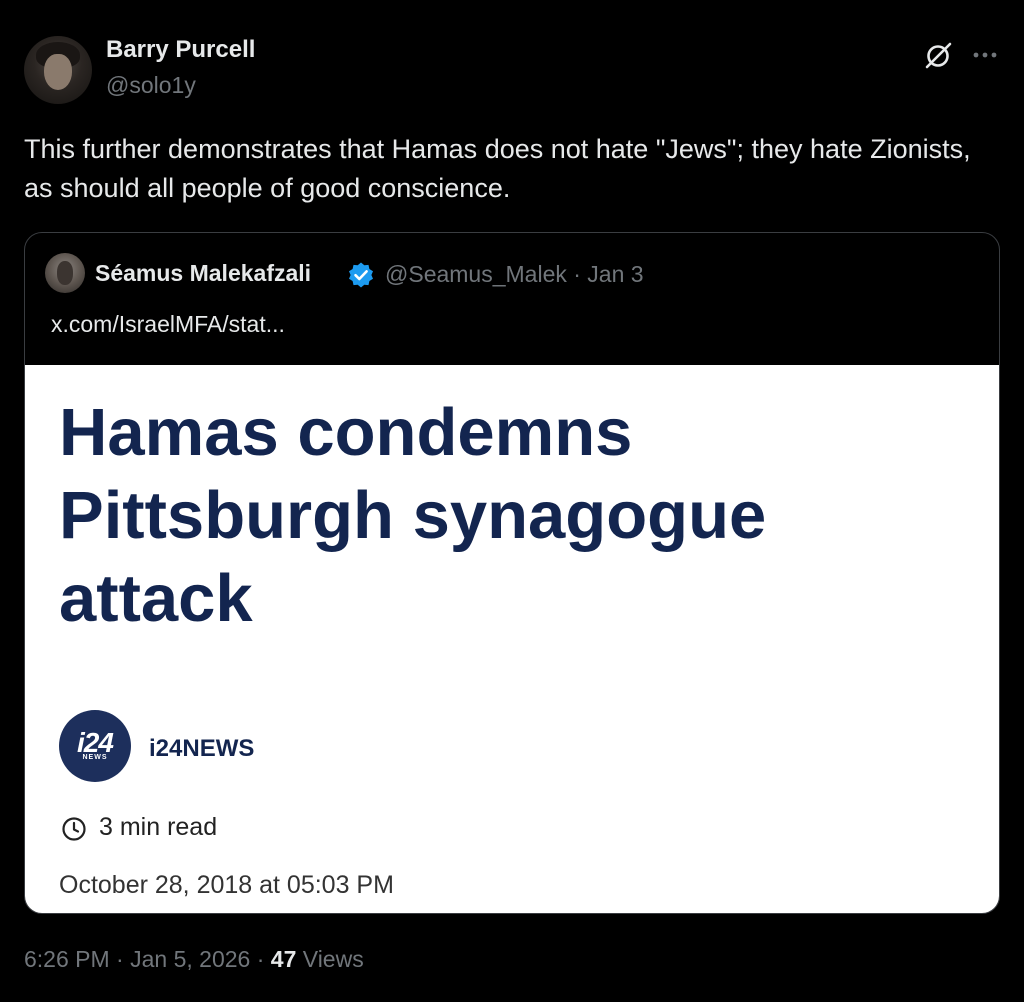  I want to click on article-source-name: i24NEWS, so click(202, 748).